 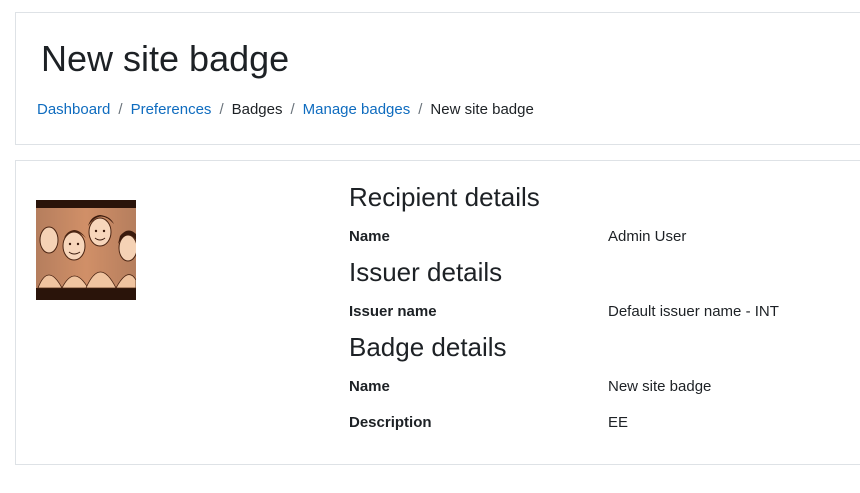 What do you see at coordinates (165, 58) in the screenshot?
I see `page-title: New site badge` at bounding box center [165, 58].